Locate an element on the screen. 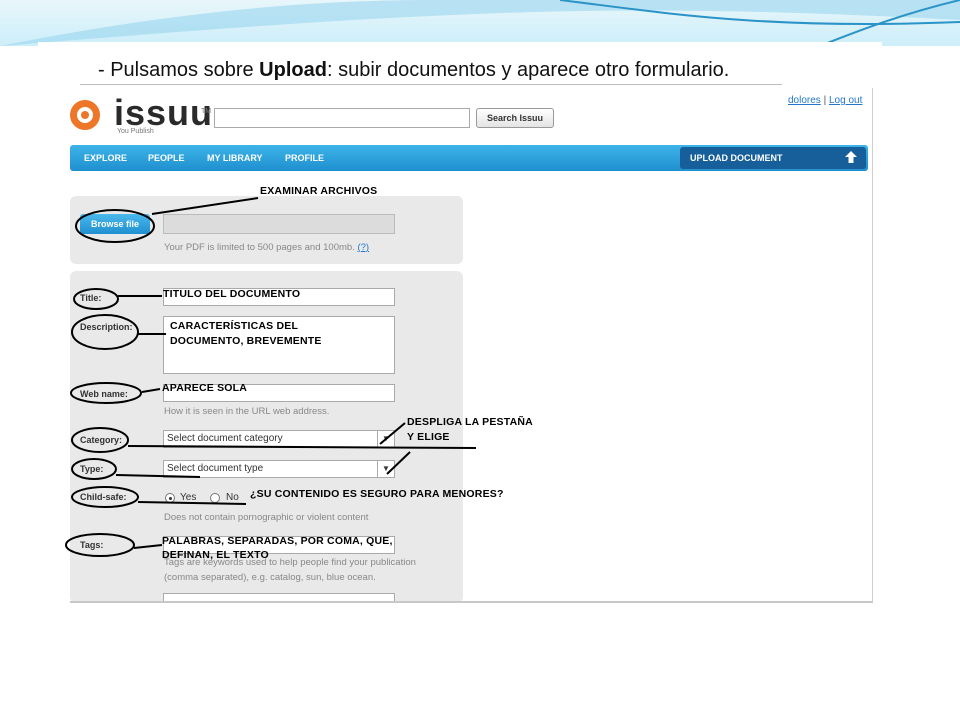 This screenshot has width=960, height=720. annotation-titulo: TITULO DEL DOCUMENTO is located at coordinates (232, 294).